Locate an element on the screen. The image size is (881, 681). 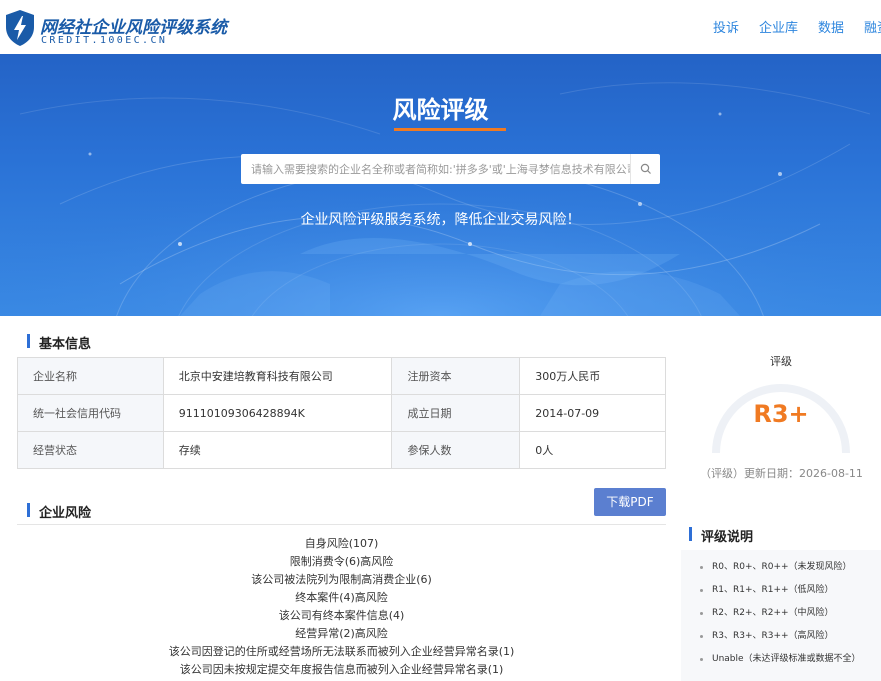
title-underline is located at coordinates (450, 129).